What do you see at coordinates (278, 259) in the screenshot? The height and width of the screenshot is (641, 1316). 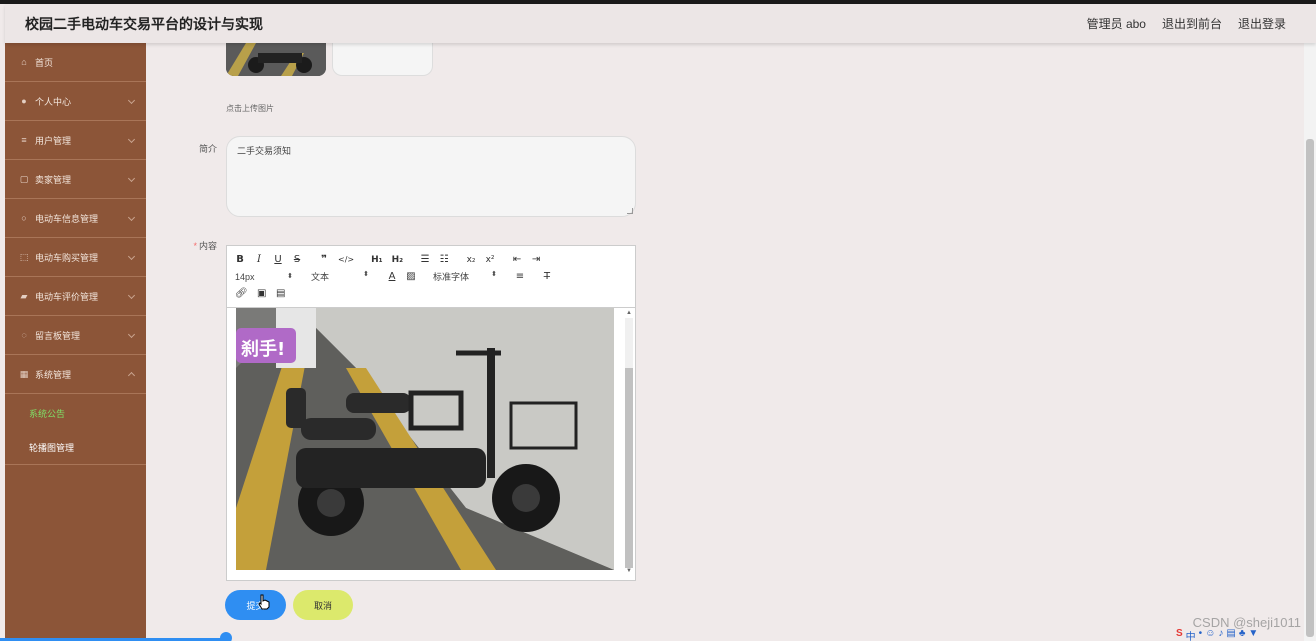 I see `underline-icon: U` at bounding box center [278, 259].